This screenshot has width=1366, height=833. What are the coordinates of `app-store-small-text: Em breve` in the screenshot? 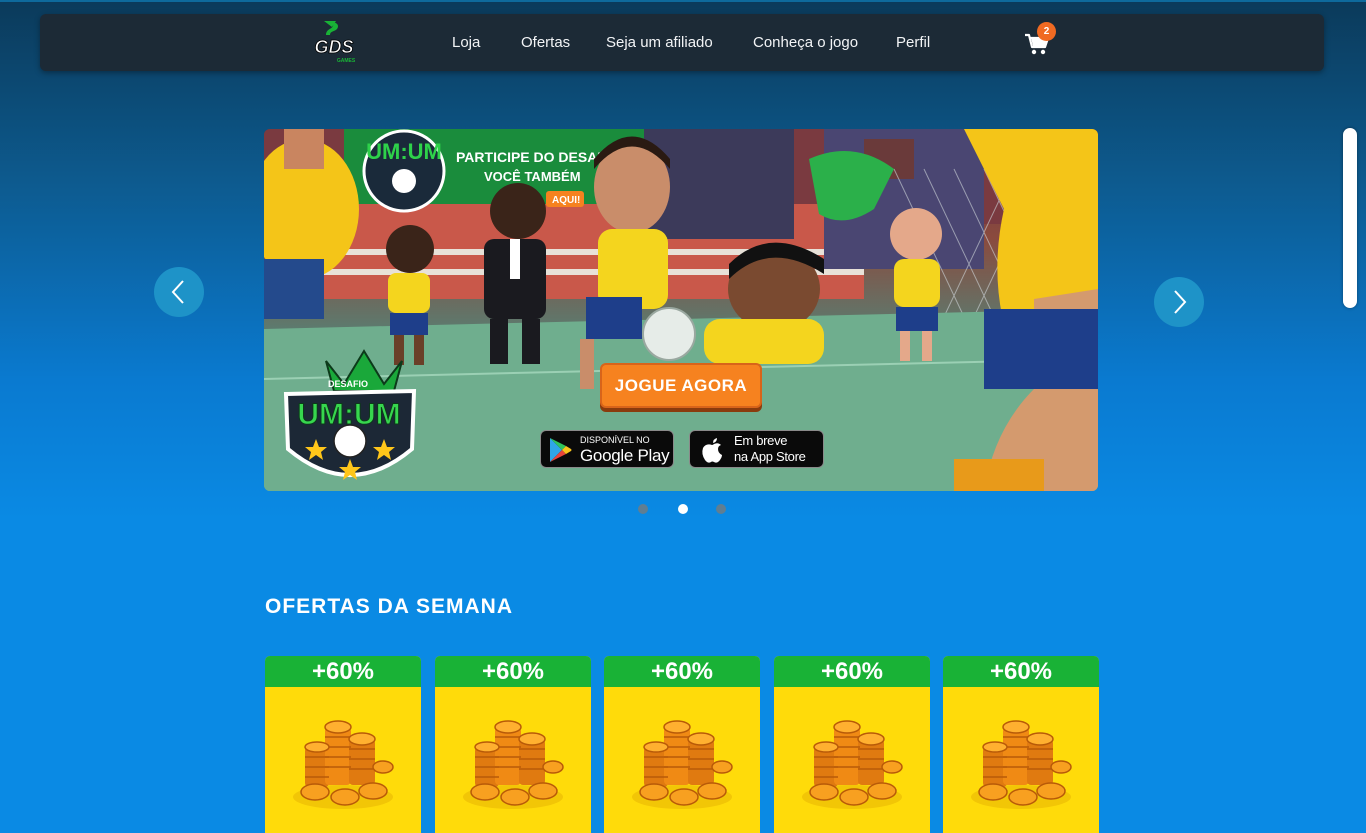 It's located at (761, 440).